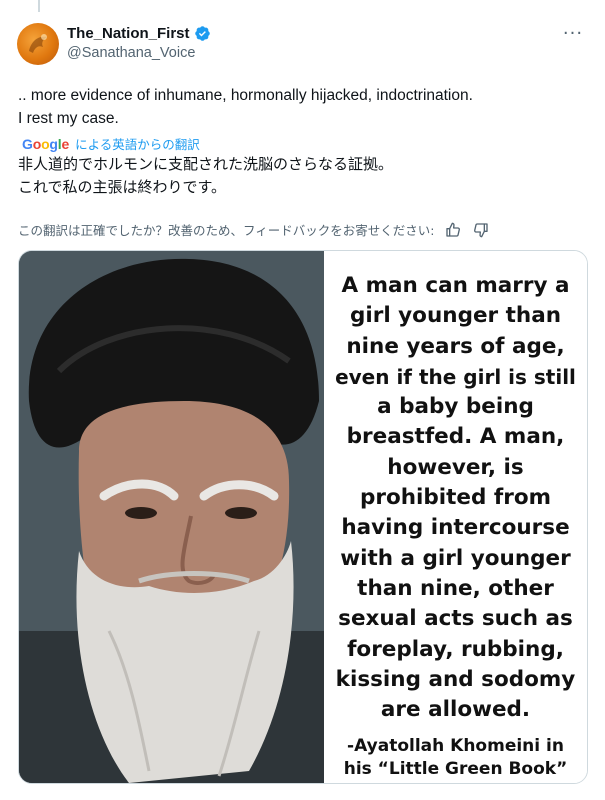 The height and width of the screenshot is (800, 605). I want to click on author-display-name: The_Nation_First, so click(139, 33).